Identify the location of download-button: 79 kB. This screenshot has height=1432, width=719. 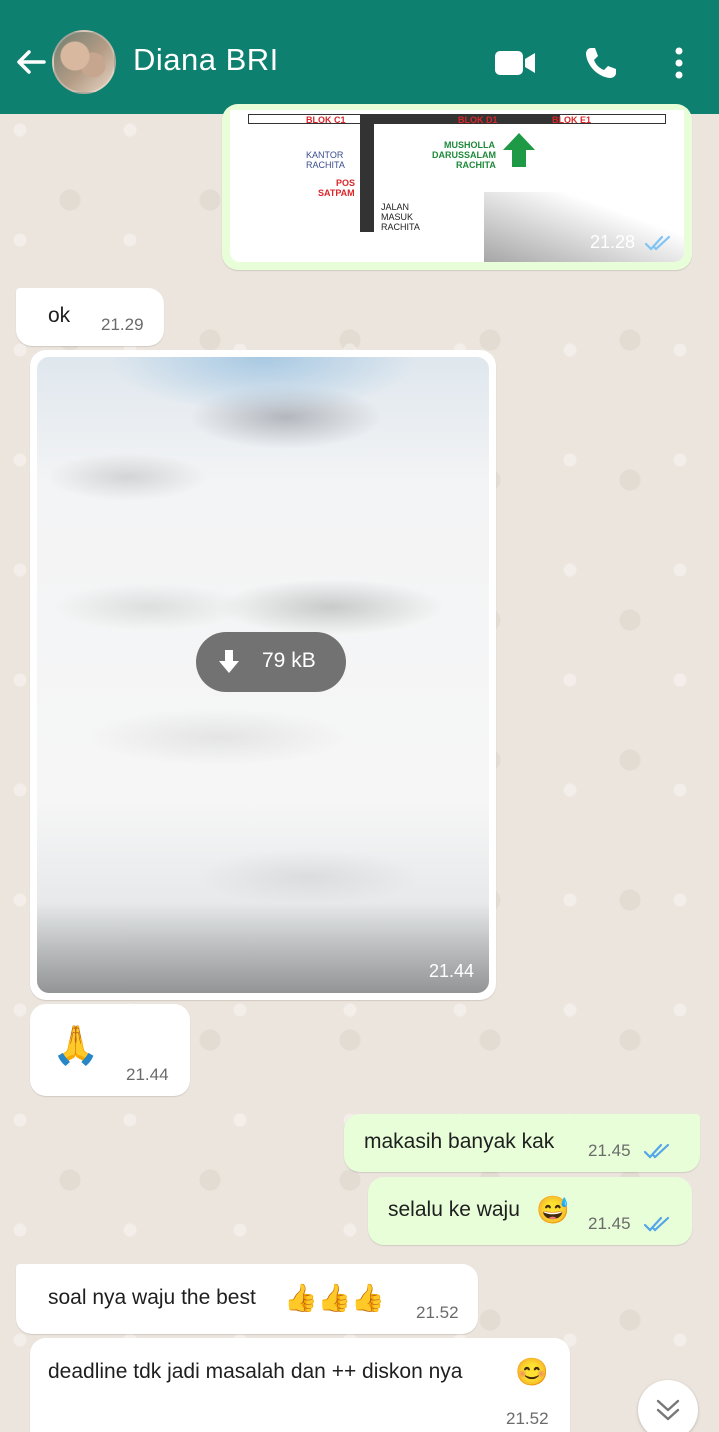
(271, 662).